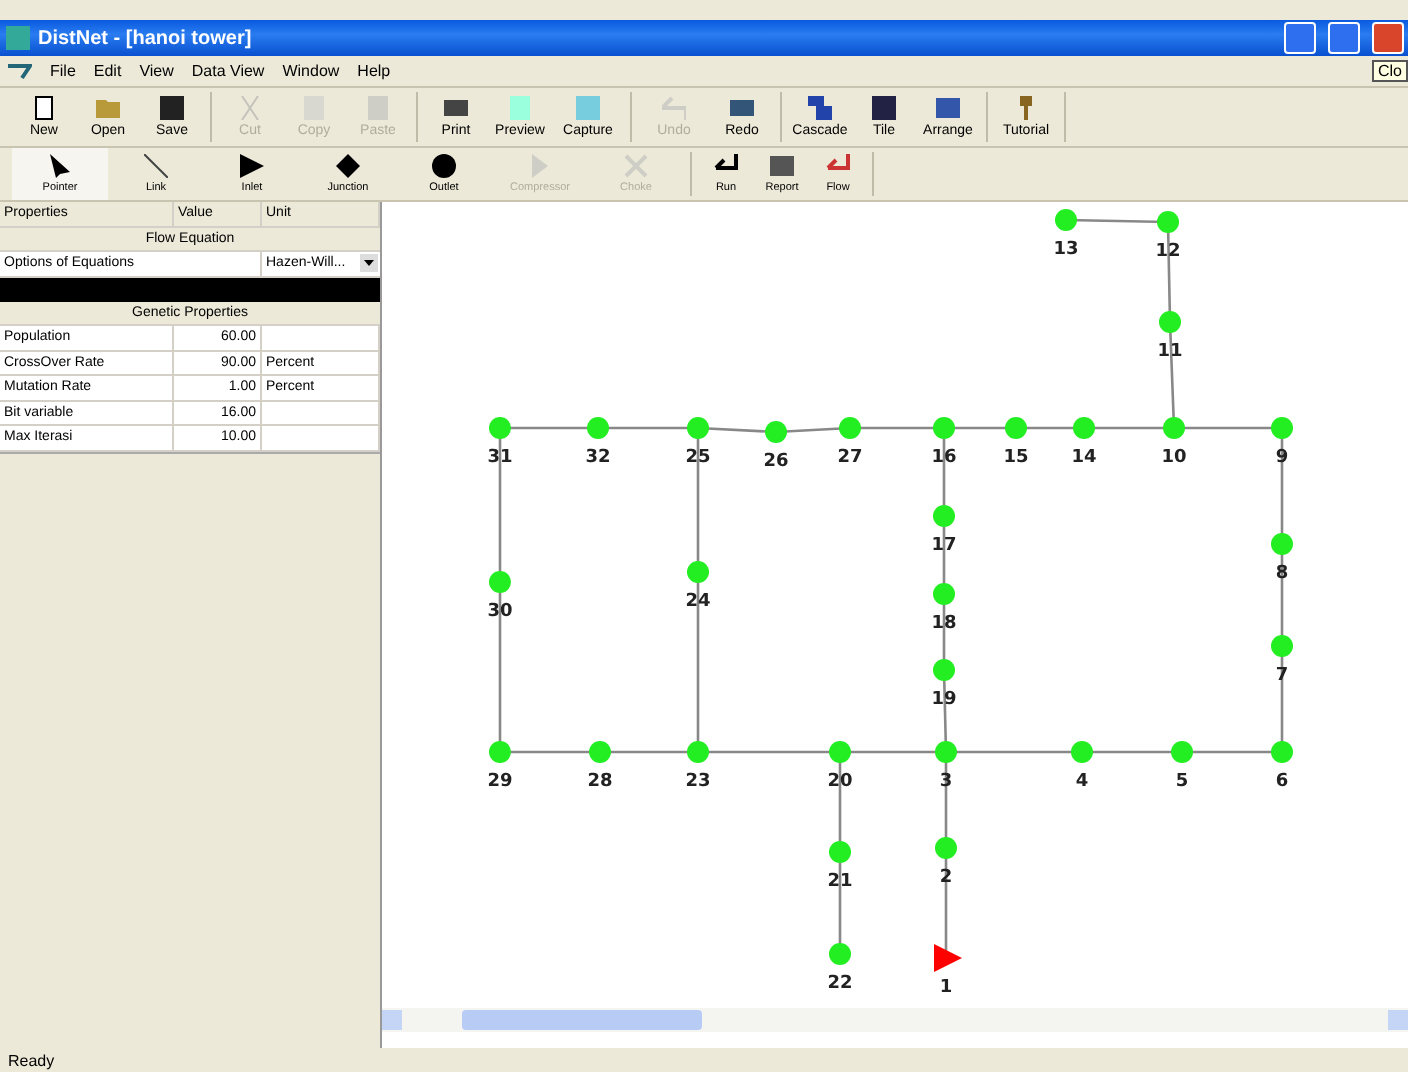 The width and height of the screenshot is (1408, 1072). I want to click on node-label: 14, so click(1084, 458).